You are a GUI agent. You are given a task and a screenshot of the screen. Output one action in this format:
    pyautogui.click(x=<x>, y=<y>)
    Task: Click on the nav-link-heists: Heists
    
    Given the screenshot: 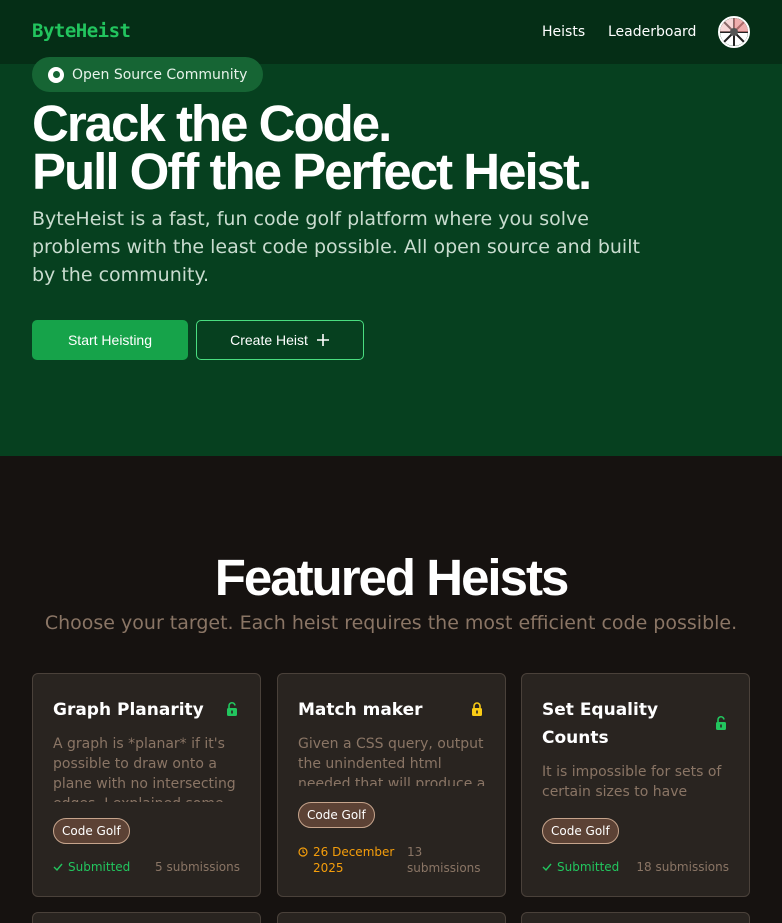 What is the action you would take?
    pyautogui.click(x=563, y=32)
    